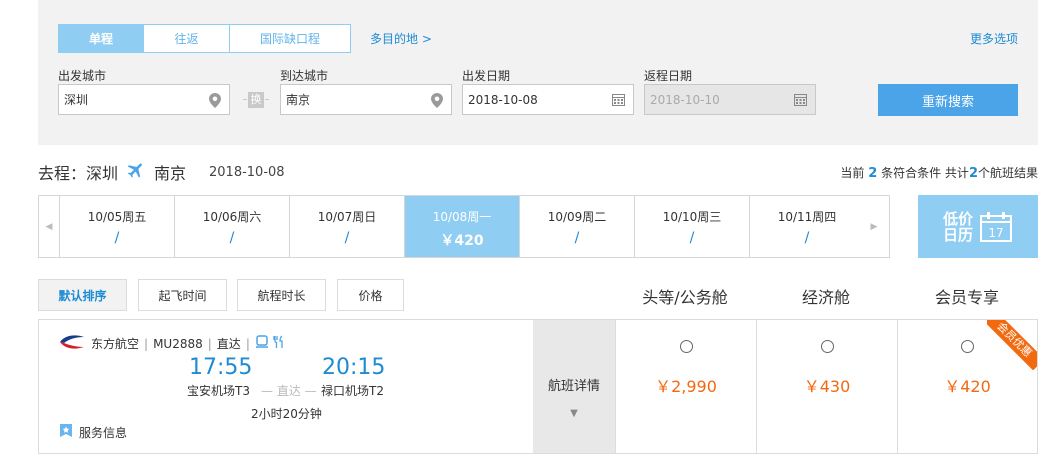  I want to click on next-dates-arrow: ▶, so click(874, 226).